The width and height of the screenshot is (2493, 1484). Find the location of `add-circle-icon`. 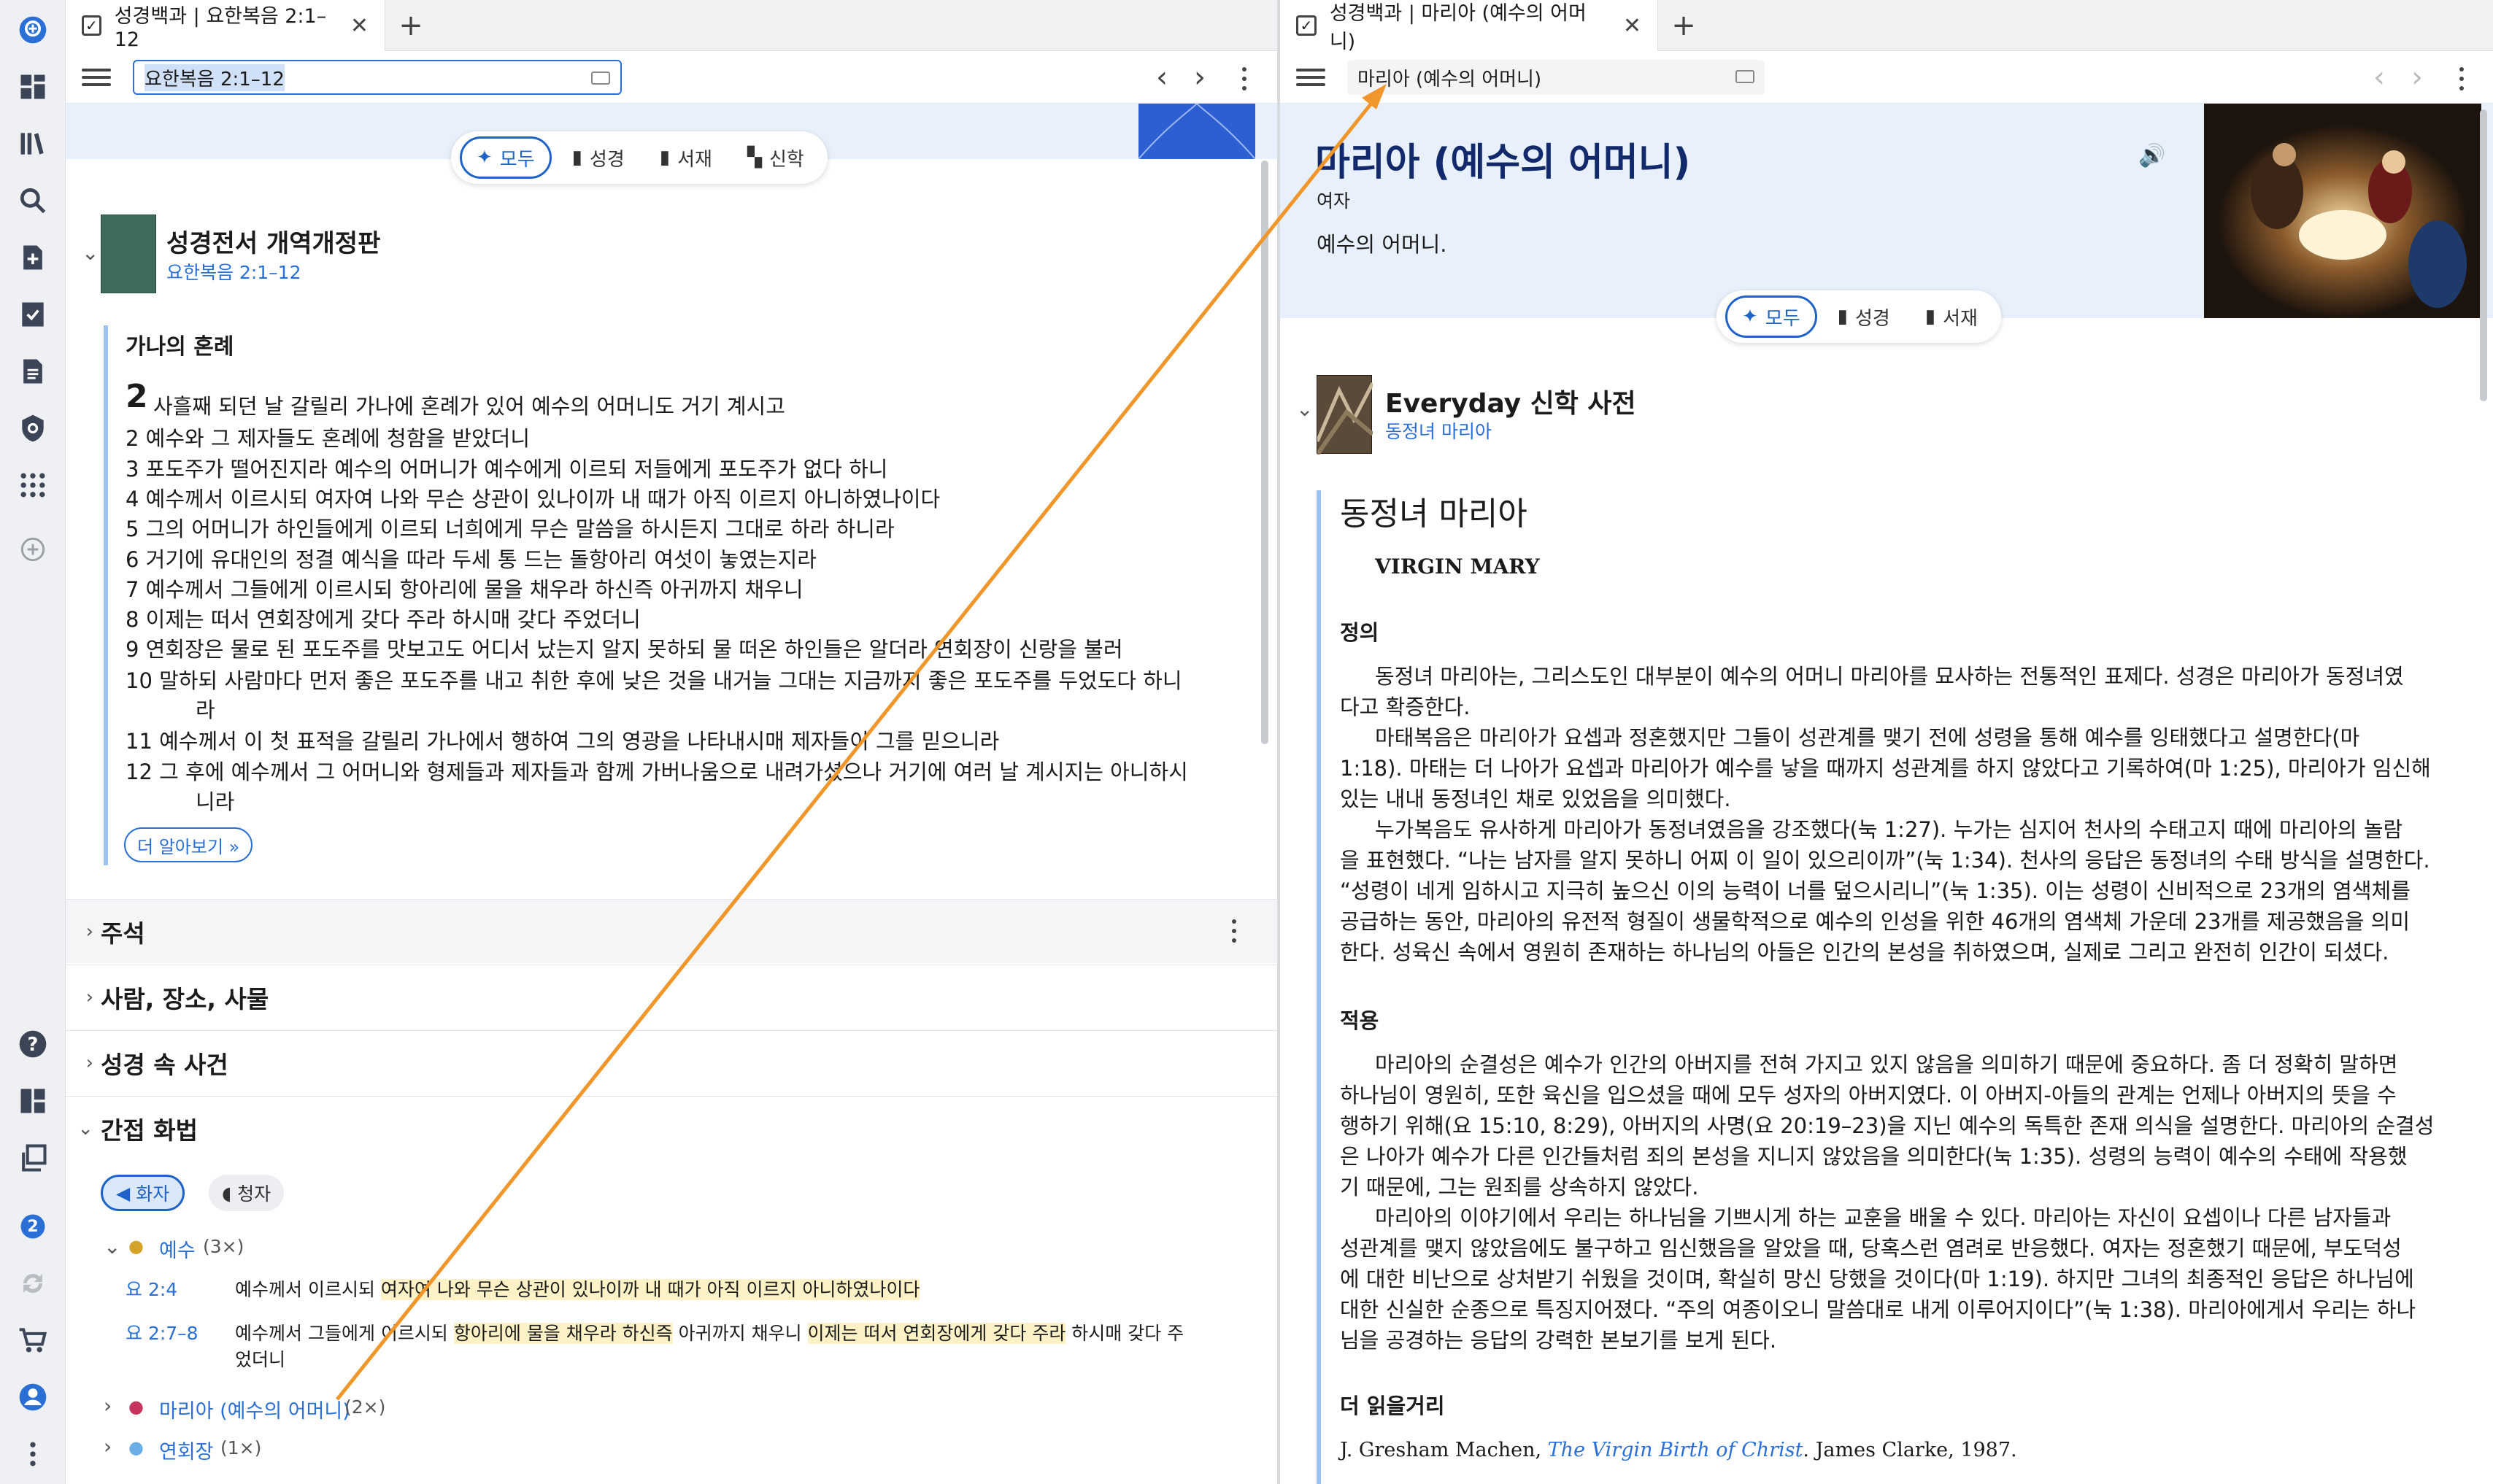

add-circle-icon is located at coordinates (33, 549).